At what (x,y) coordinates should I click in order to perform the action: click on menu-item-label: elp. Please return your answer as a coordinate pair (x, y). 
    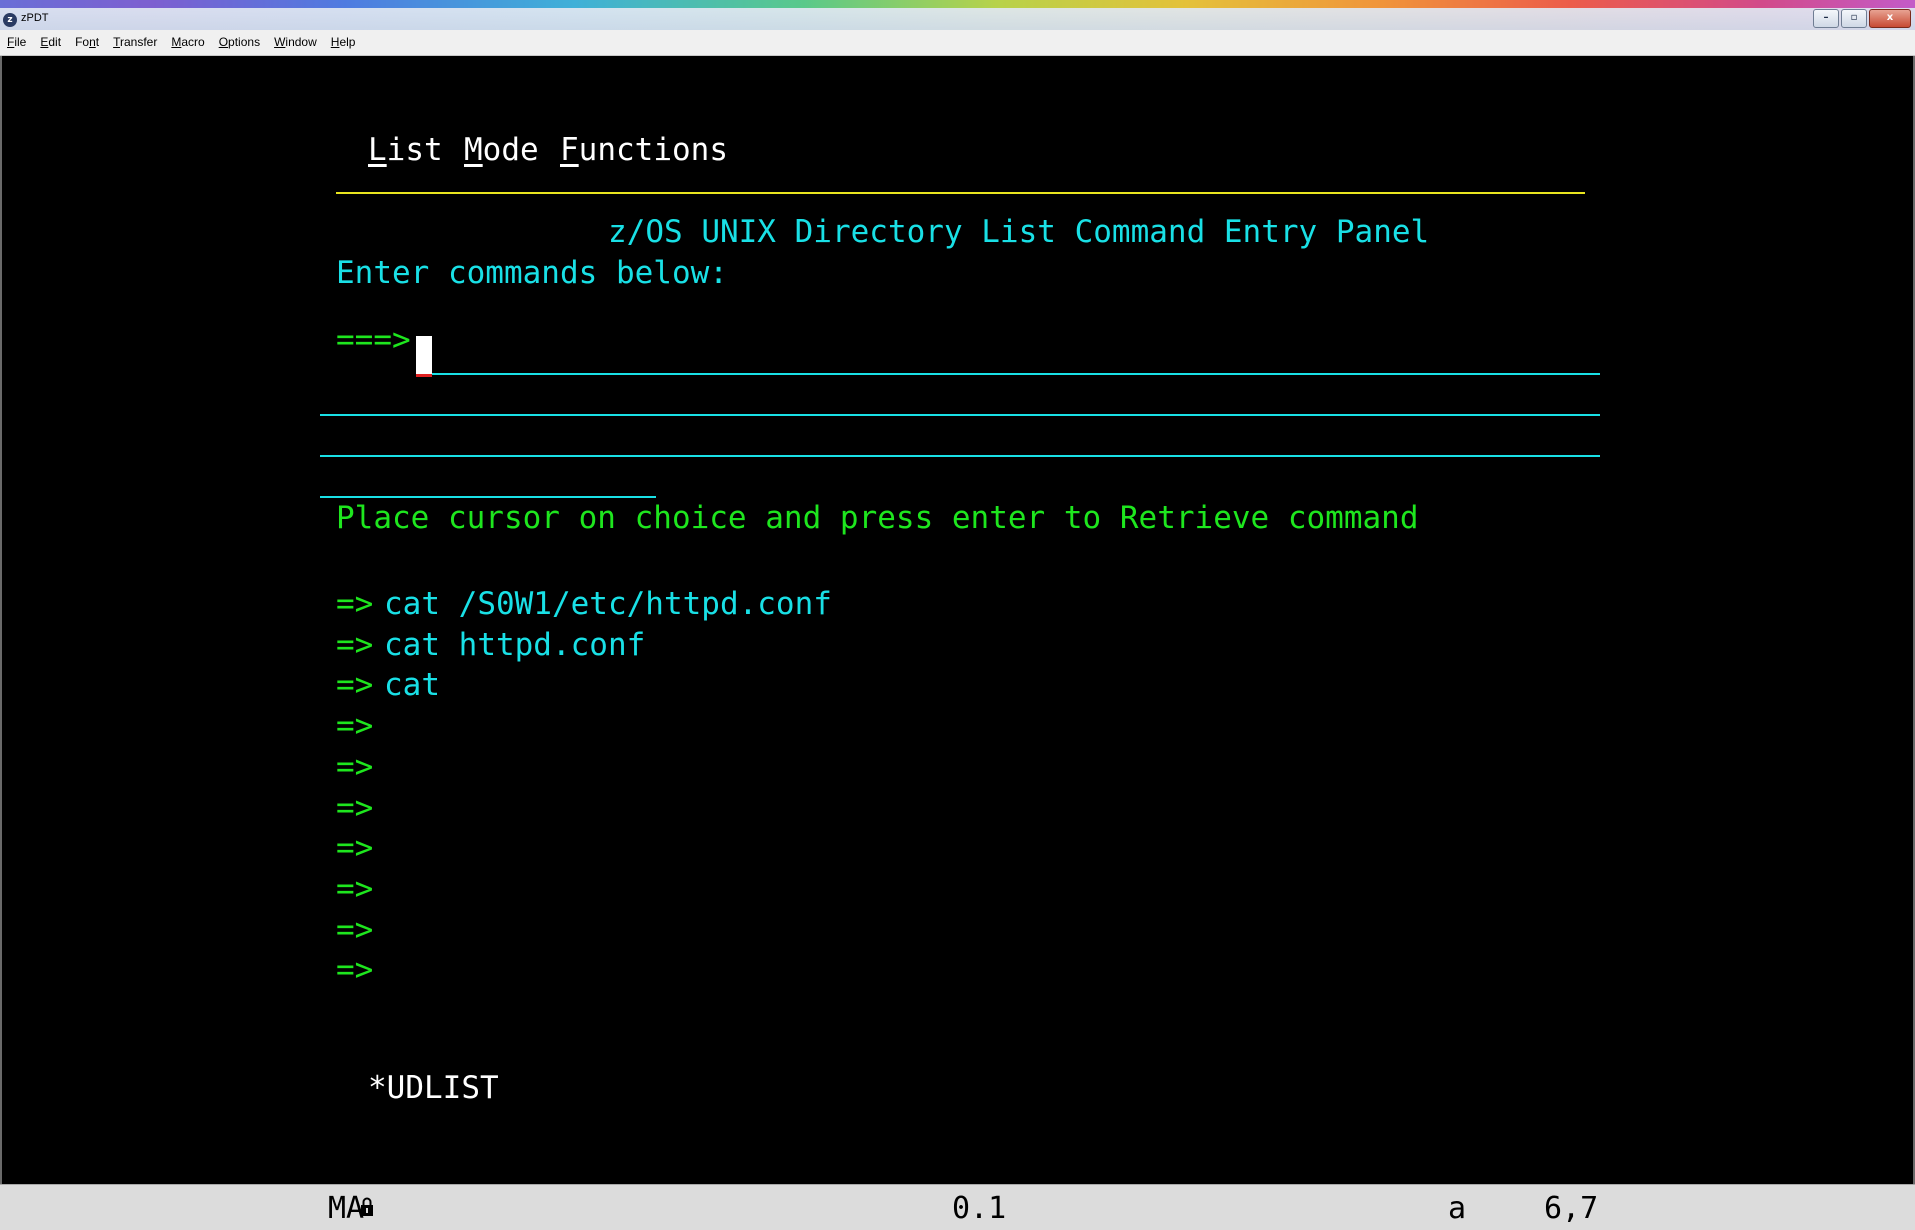
    Looking at the image, I should click on (347, 42).